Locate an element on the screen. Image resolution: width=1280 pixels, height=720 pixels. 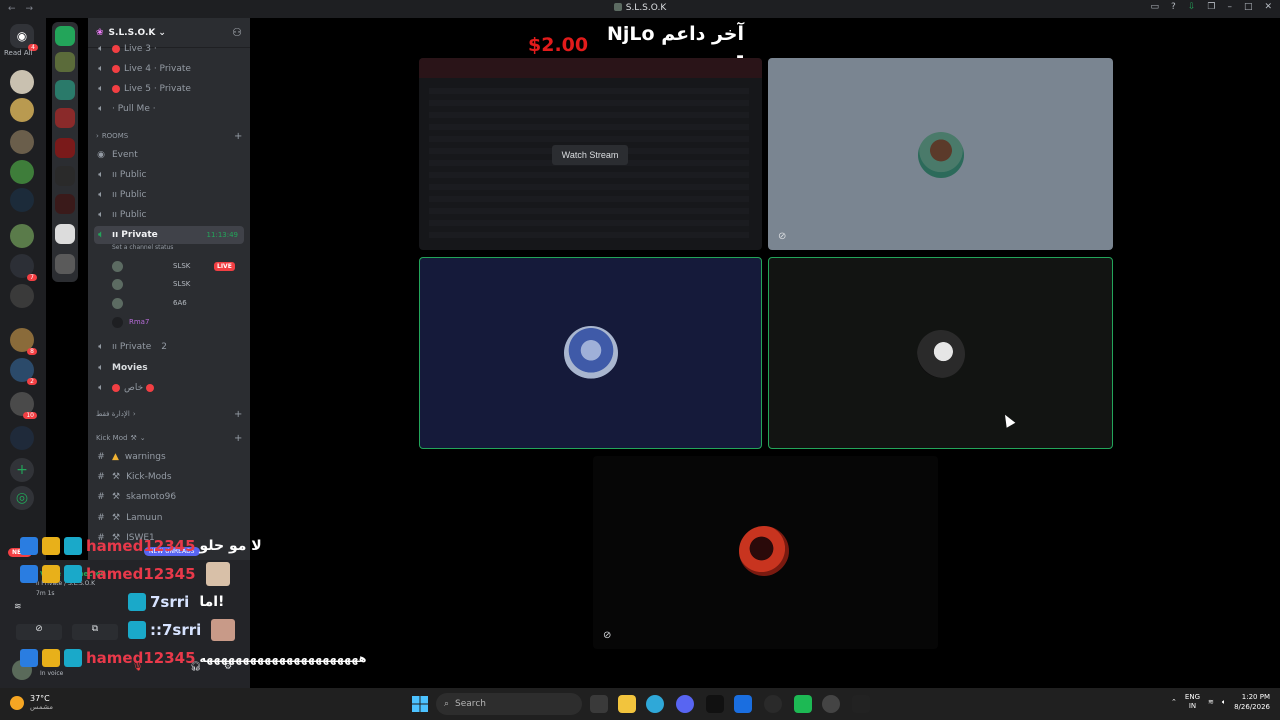
maximize-icon: □ is located at coordinates (1248, 7).